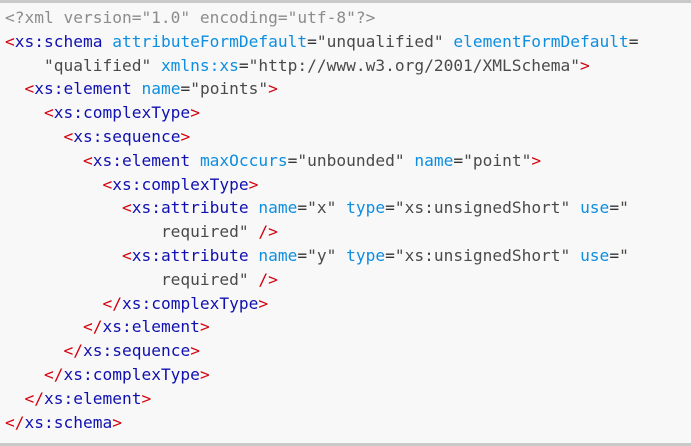 This screenshot has width=691, height=446. What do you see at coordinates (210, 41) in the screenshot?
I see `attribute-name: attributeFormDefault` at bounding box center [210, 41].